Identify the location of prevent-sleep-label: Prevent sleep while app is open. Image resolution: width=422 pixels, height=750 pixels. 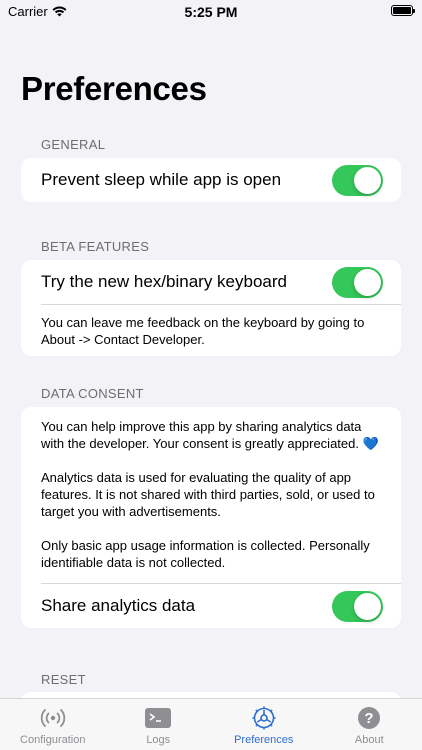
(161, 179).